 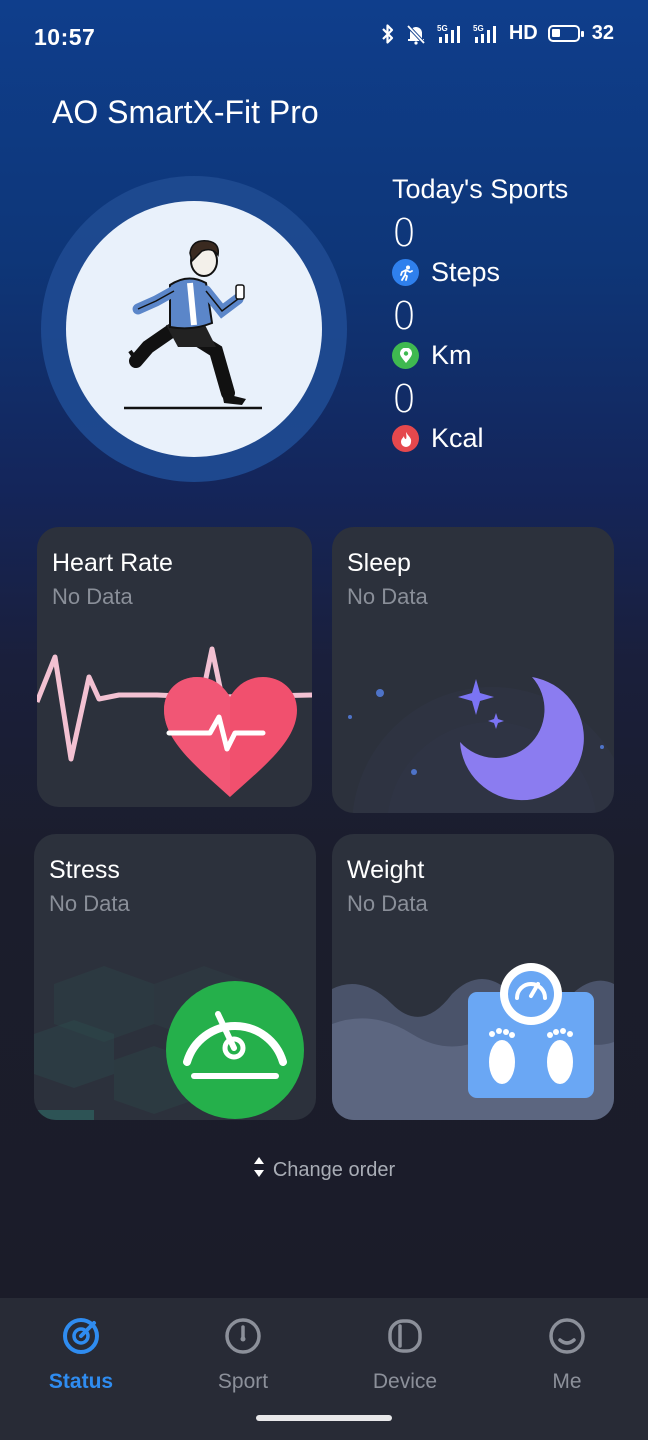 I want to click on heart-rate-card: Heart Rate No Data, so click(x=174, y=667).